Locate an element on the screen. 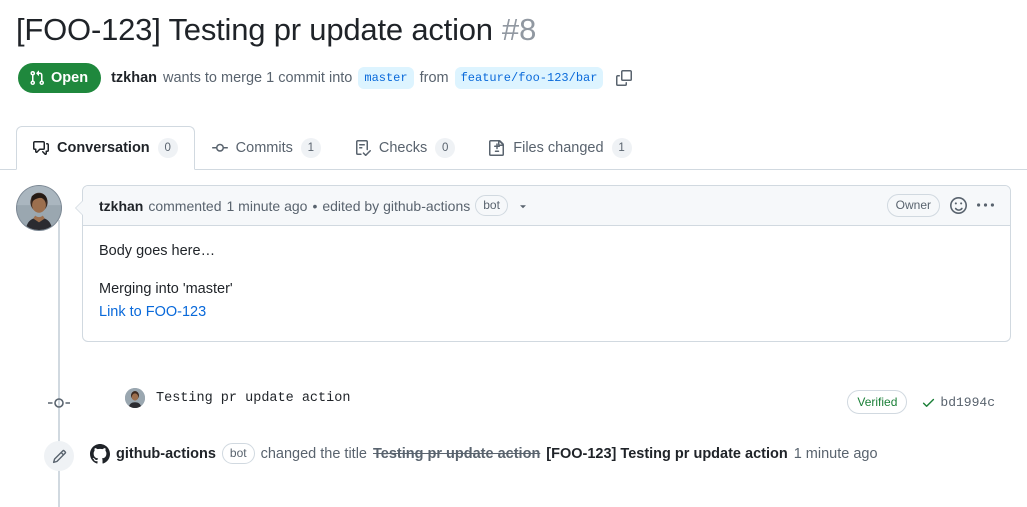 The height and width of the screenshot is (507, 1027). tab-label: Files changed is located at coordinates (558, 148).